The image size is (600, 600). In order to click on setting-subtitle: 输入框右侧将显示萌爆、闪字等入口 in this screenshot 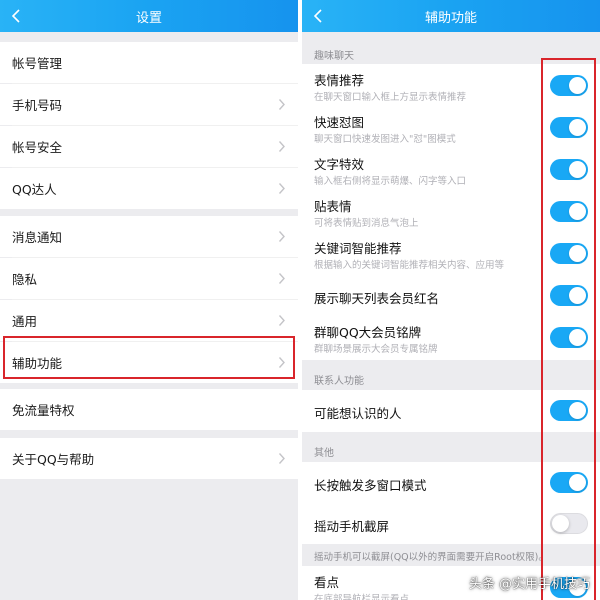, I will do `click(390, 181)`.